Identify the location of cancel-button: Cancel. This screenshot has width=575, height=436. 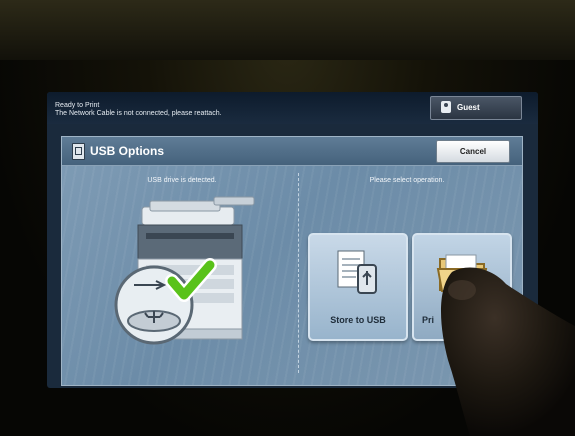
(473, 151).